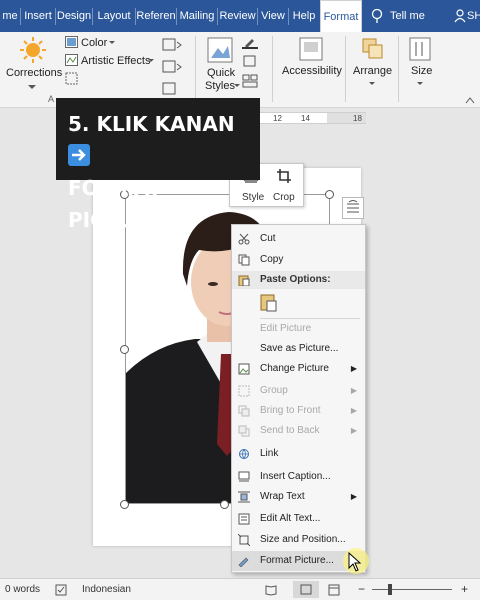  What do you see at coordinates (38, 16) in the screenshot?
I see `tab-insert: Insert` at bounding box center [38, 16].